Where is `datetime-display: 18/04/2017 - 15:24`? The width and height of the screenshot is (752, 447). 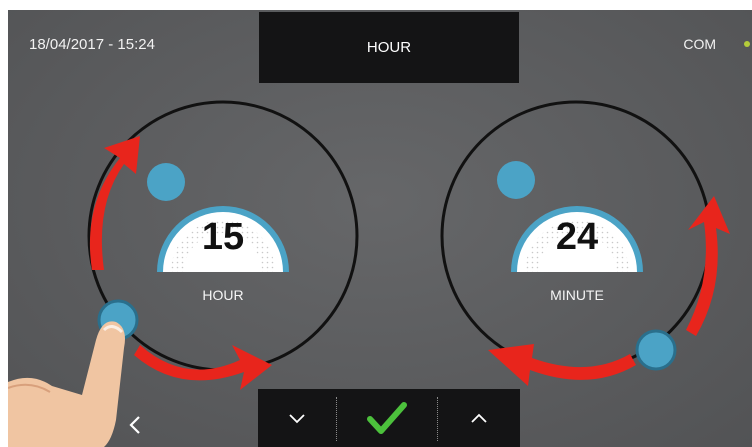
datetime-display: 18/04/2017 - 15:24 is located at coordinates (92, 44).